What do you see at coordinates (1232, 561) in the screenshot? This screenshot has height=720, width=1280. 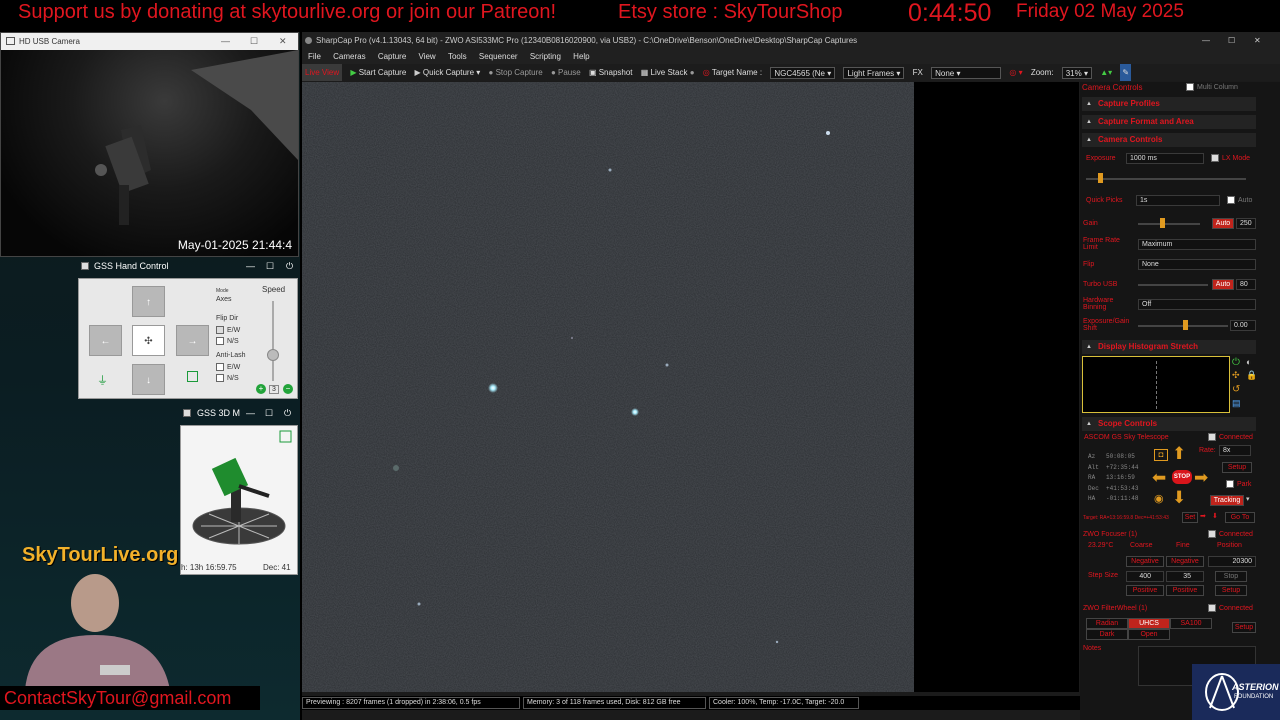 I see `focuser-position: 20300` at bounding box center [1232, 561].